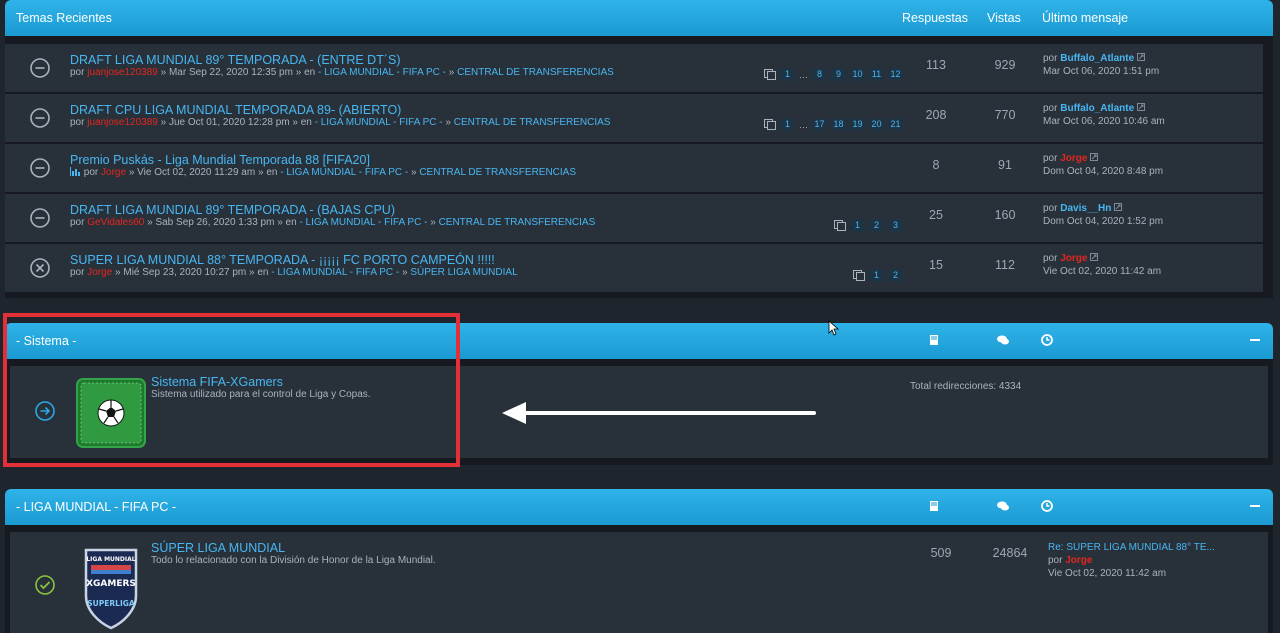  What do you see at coordinates (876, 124) in the screenshot?
I see `page-link: 20` at bounding box center [876, 124].